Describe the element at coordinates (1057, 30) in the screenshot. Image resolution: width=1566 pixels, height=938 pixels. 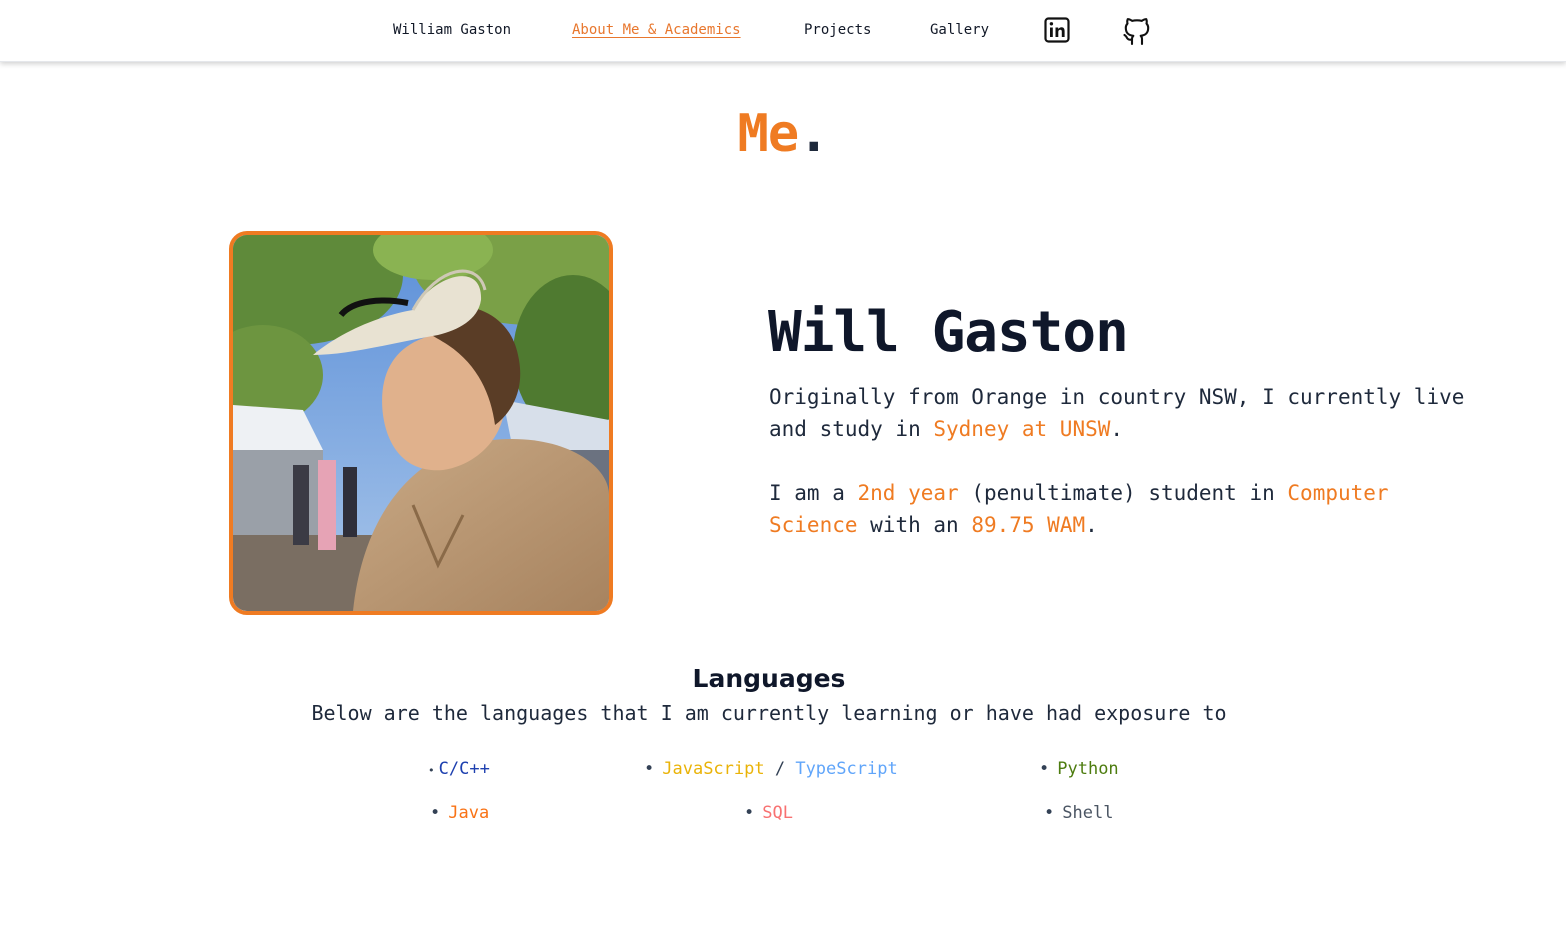
I see `linkedin-icon` at that location.